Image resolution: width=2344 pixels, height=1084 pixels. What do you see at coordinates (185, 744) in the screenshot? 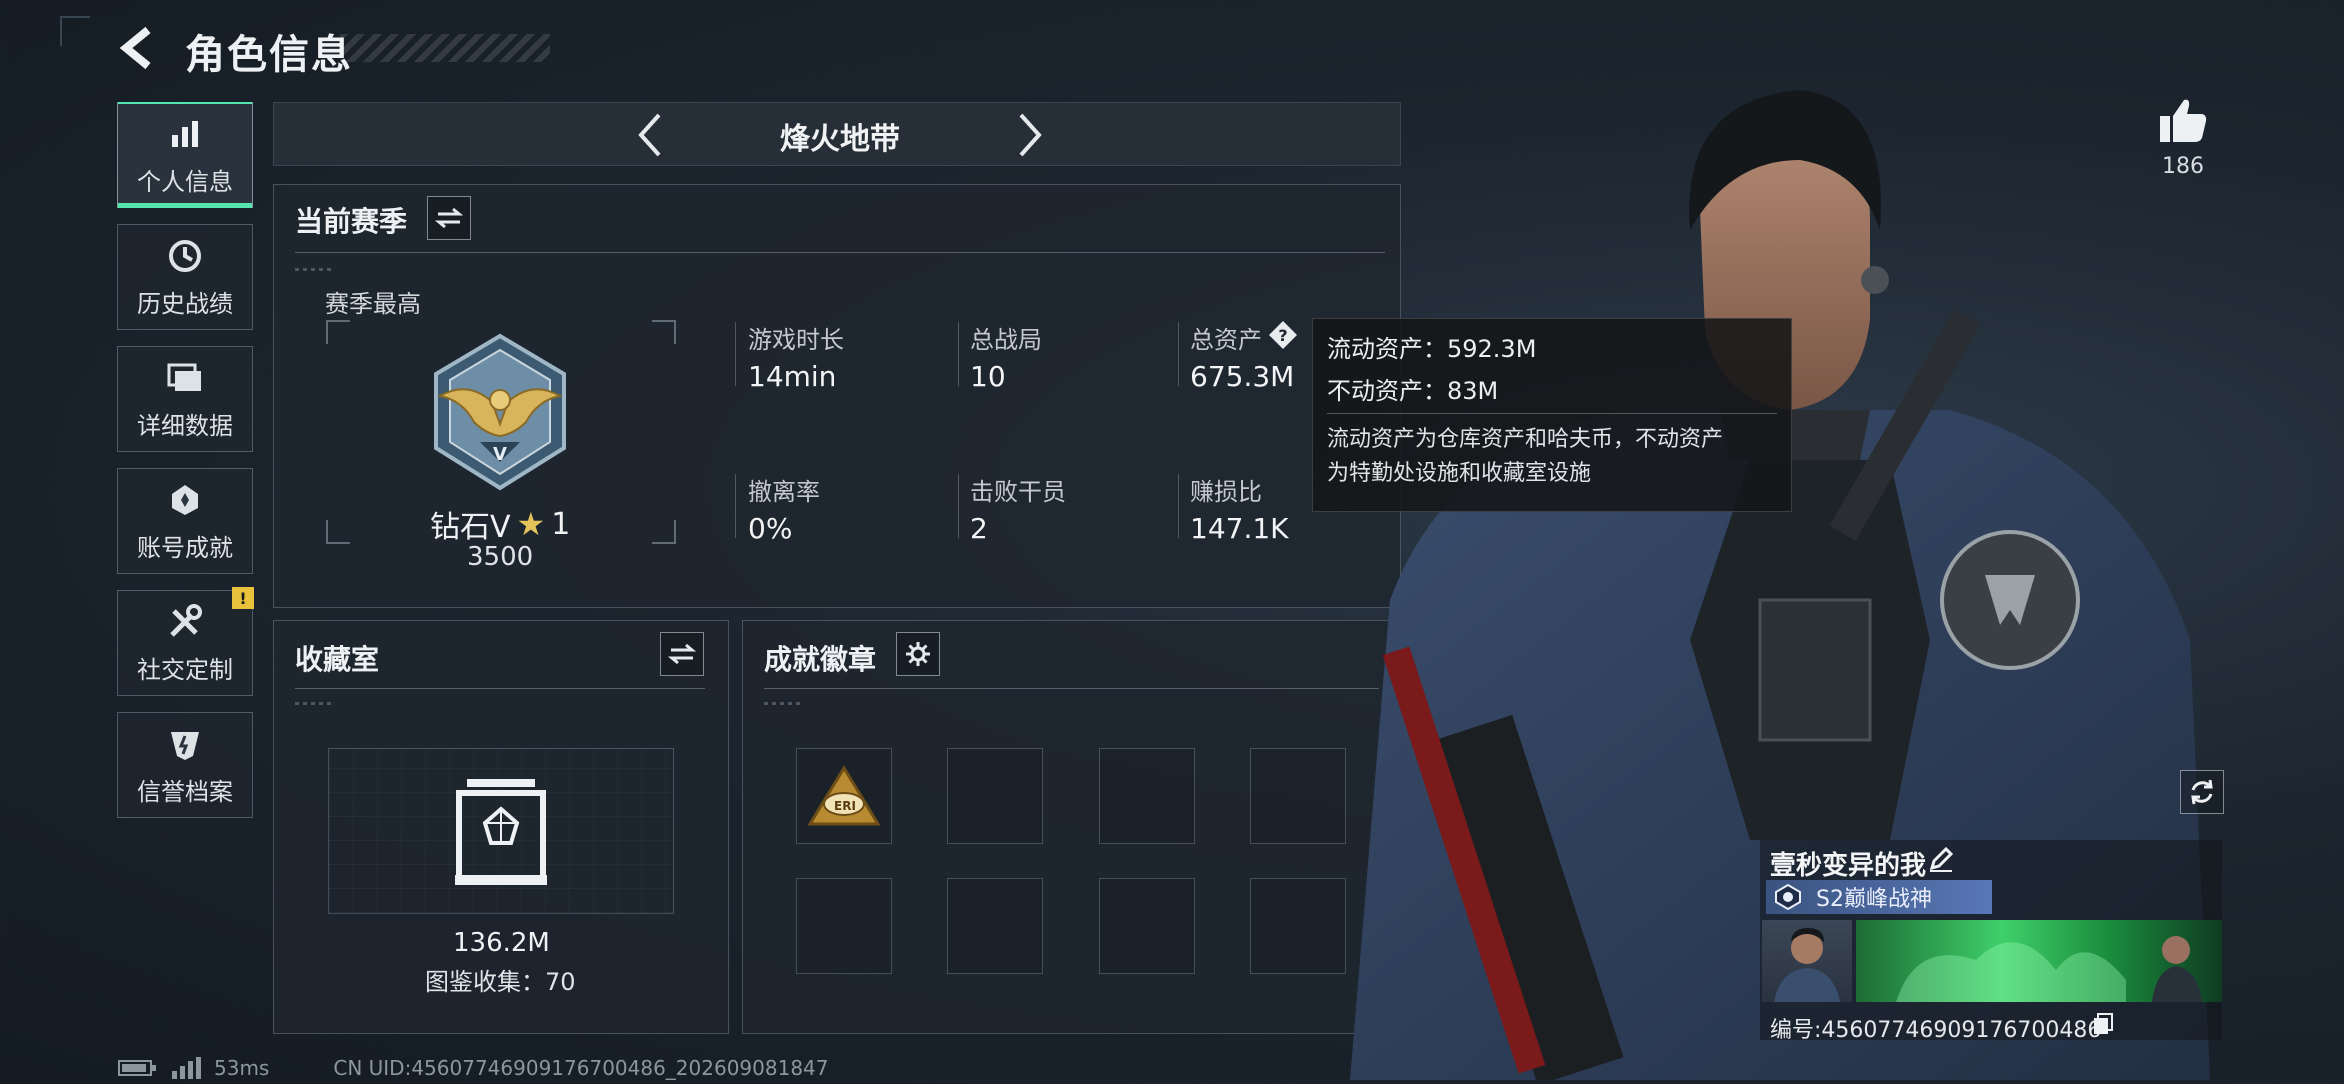
I see `credit-shield-icon` at bounding box center [185, 744].